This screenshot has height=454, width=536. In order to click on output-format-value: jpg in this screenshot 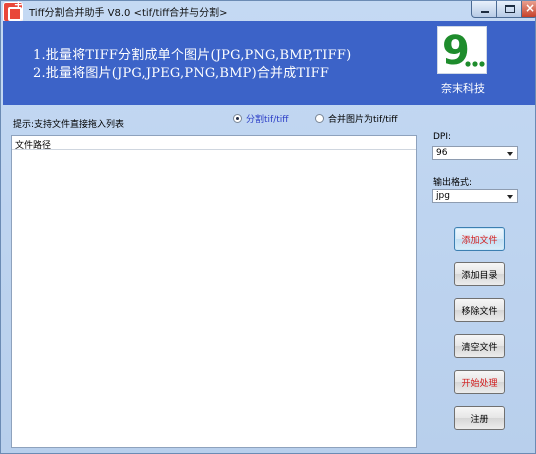, I will do `click(443, 196)`.